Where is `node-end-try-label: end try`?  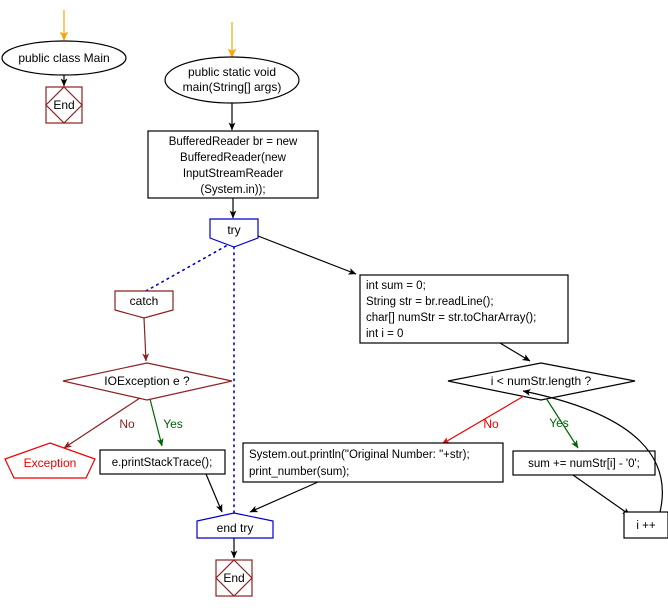
node-end-try-label: end try is located at coordinates (235, 528).